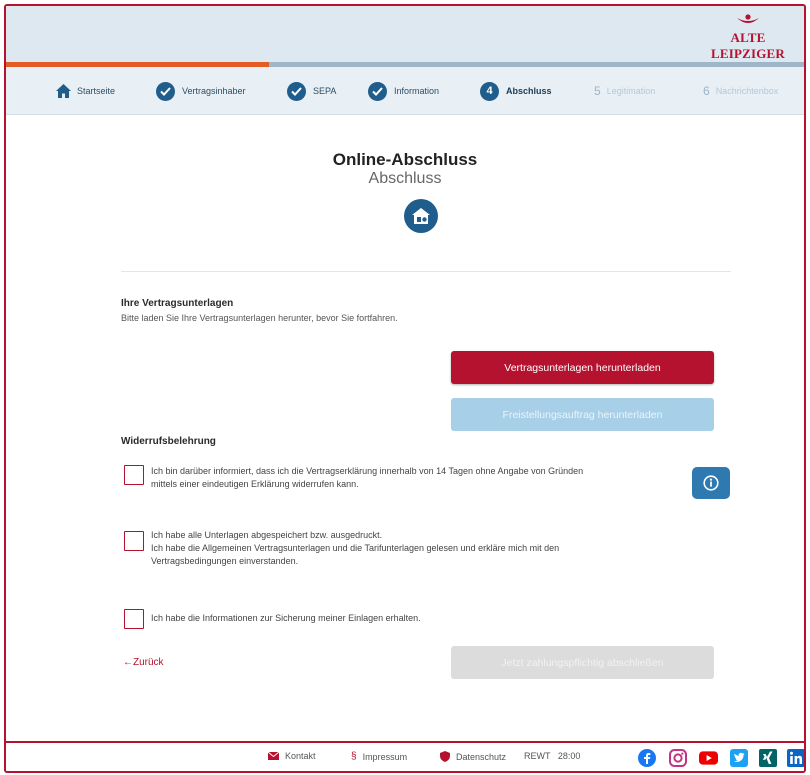  Describe the element at coordinates (738, 757) in the screenshot. I see `twitter-icon` at that location.